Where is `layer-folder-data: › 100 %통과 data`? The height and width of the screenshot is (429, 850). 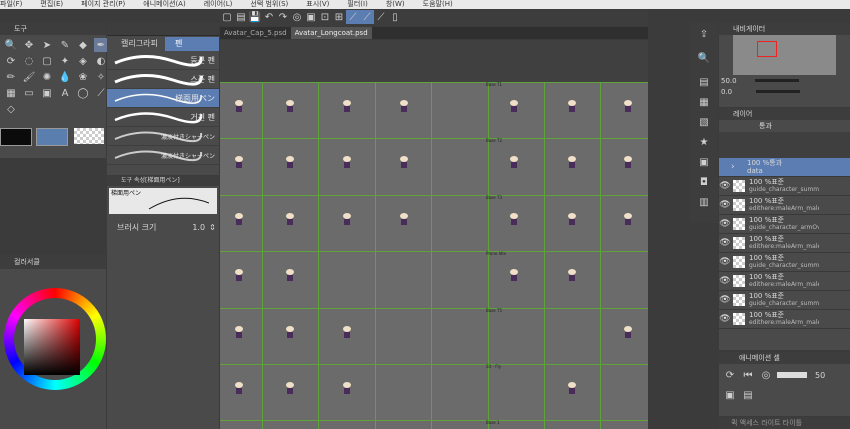
layer-folder-data: › 100 %통과 data is located at coordinates (784, 167).